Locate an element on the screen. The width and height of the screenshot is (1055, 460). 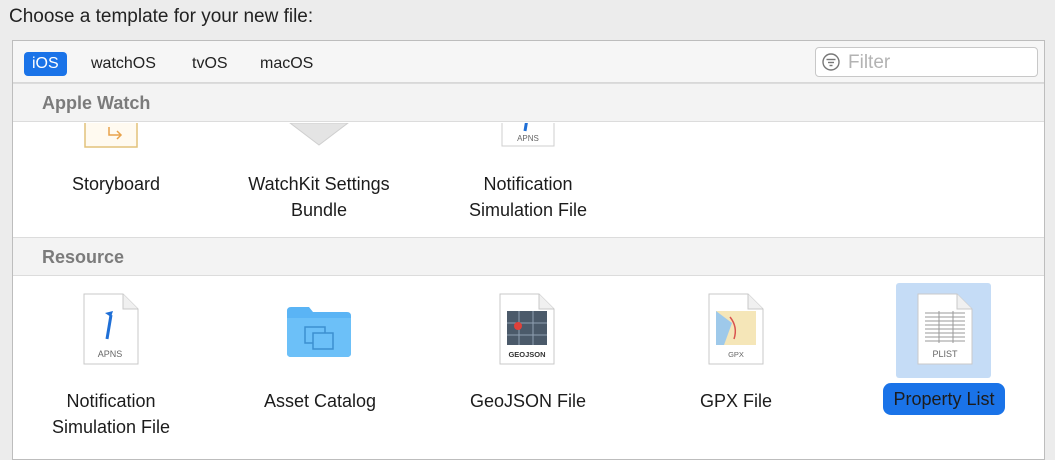
template-item-storyboard: Storyboard is located at coordinates (116, 184).